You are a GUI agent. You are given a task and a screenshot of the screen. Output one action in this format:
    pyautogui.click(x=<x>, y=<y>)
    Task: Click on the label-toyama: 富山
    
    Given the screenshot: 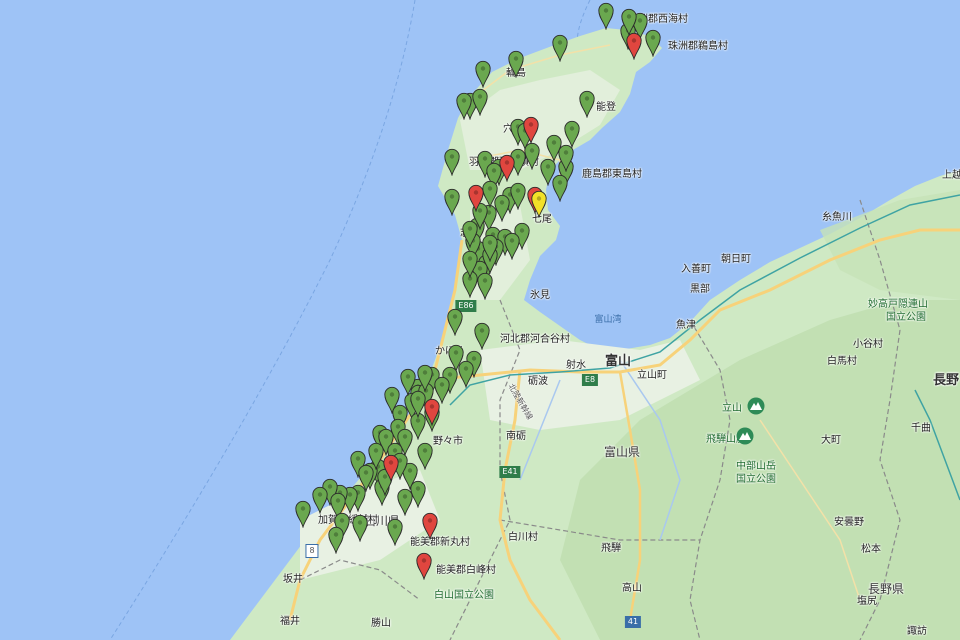 What is the action you would take?
    pyautogui.click(x=618, y=361)
    